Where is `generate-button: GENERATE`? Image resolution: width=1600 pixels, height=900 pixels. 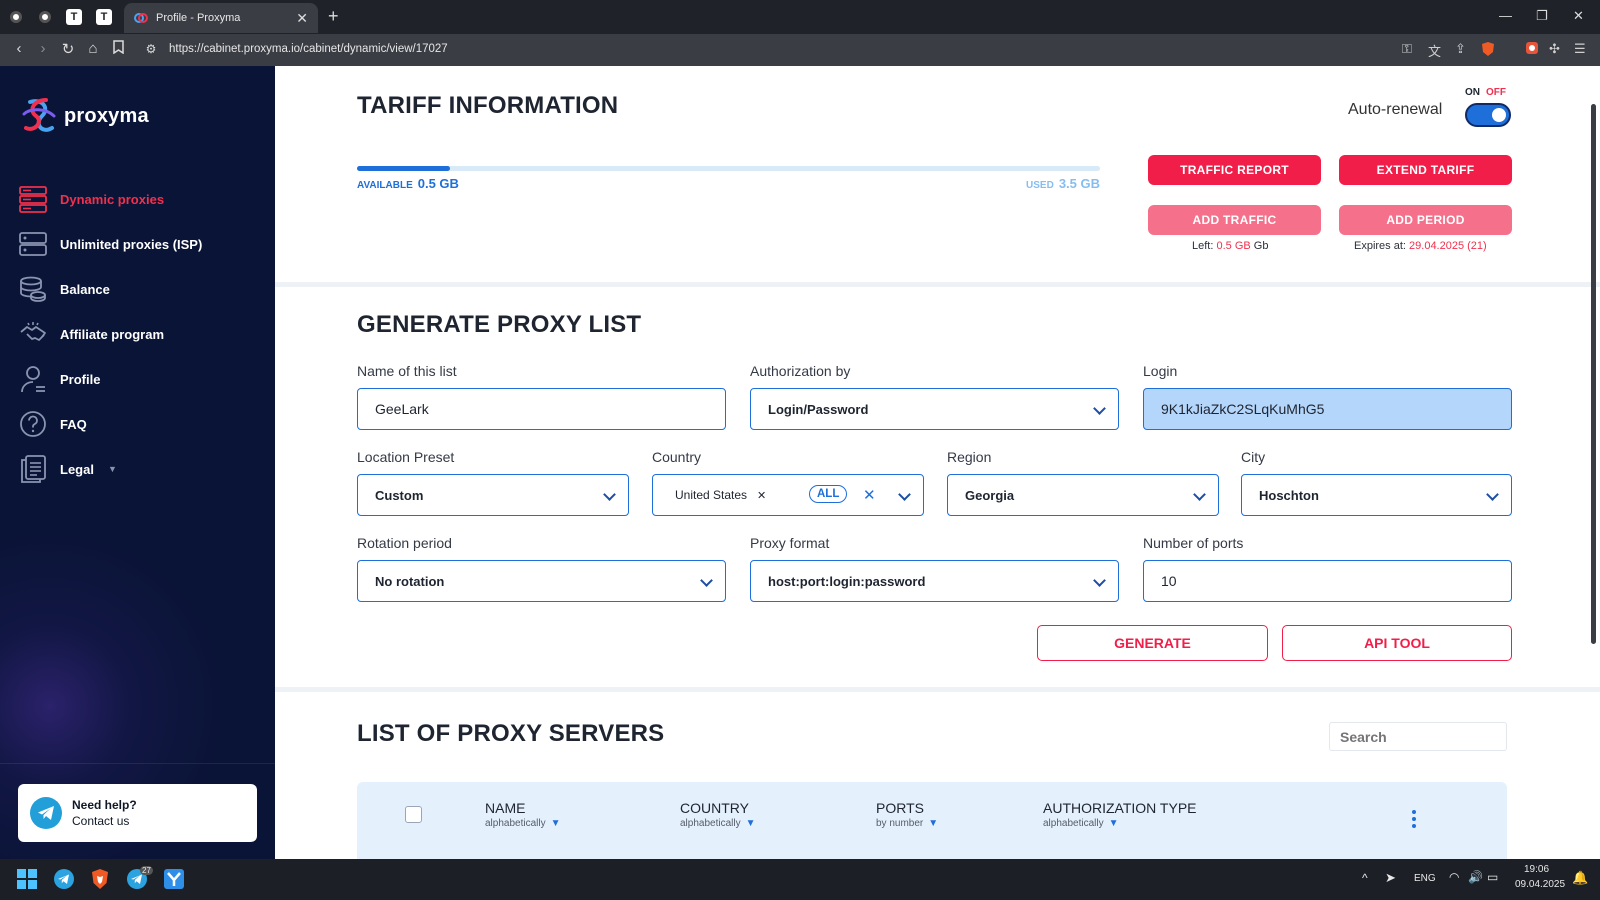
generate-button: GENERATE is located at coordinates (1152, 643).